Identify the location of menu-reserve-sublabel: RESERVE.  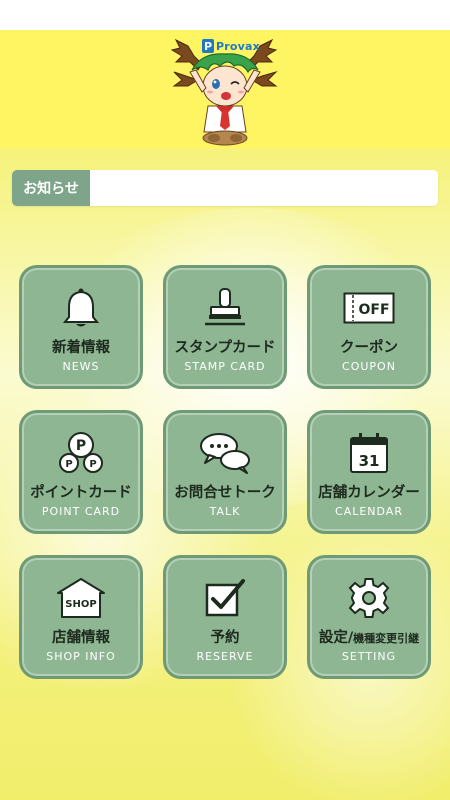
(225, 656).